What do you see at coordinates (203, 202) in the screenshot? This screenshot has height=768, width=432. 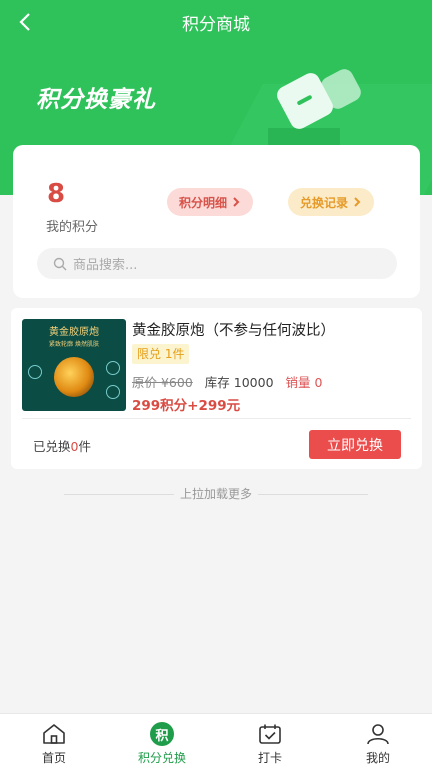 I see `points-detail-label: 积分明细` at bounding box center [203, 202].